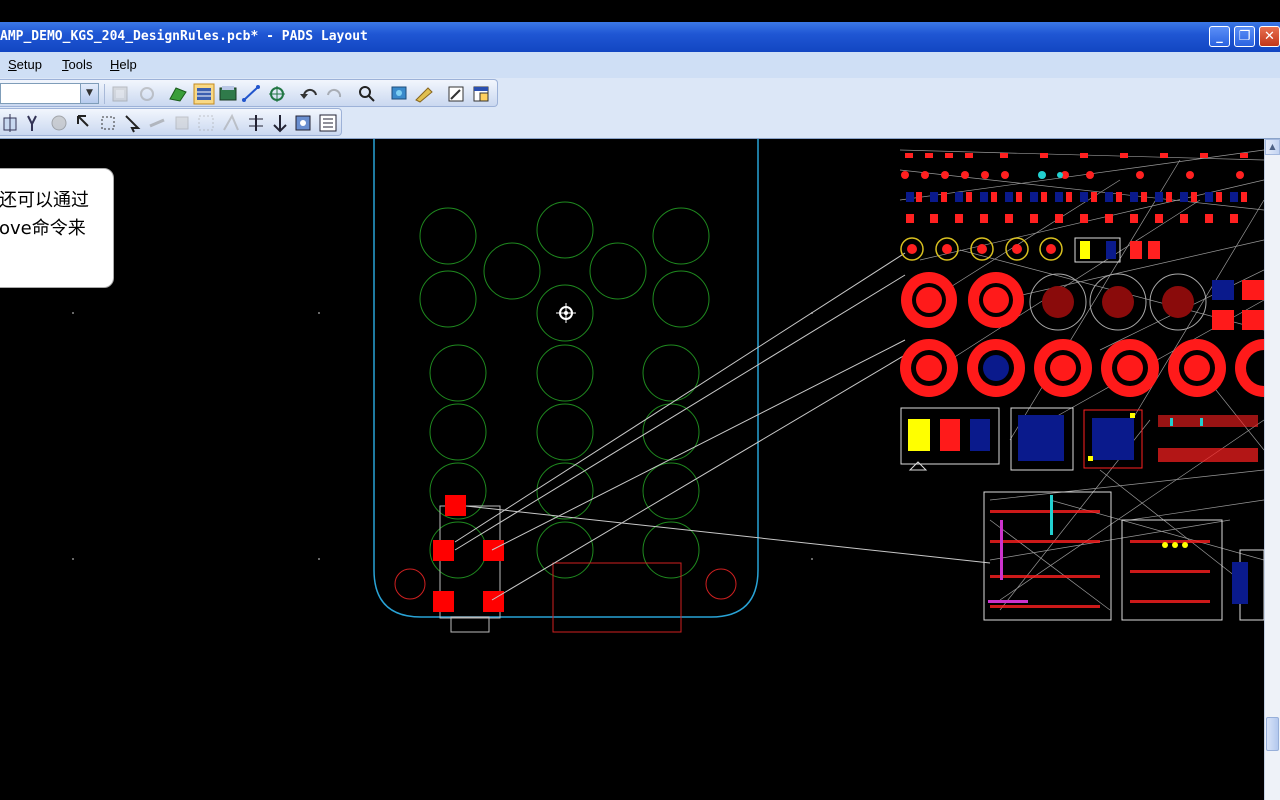  Describe the element at coordinates (566, 313) in the screenshot. I see `origin-marker` at that location.